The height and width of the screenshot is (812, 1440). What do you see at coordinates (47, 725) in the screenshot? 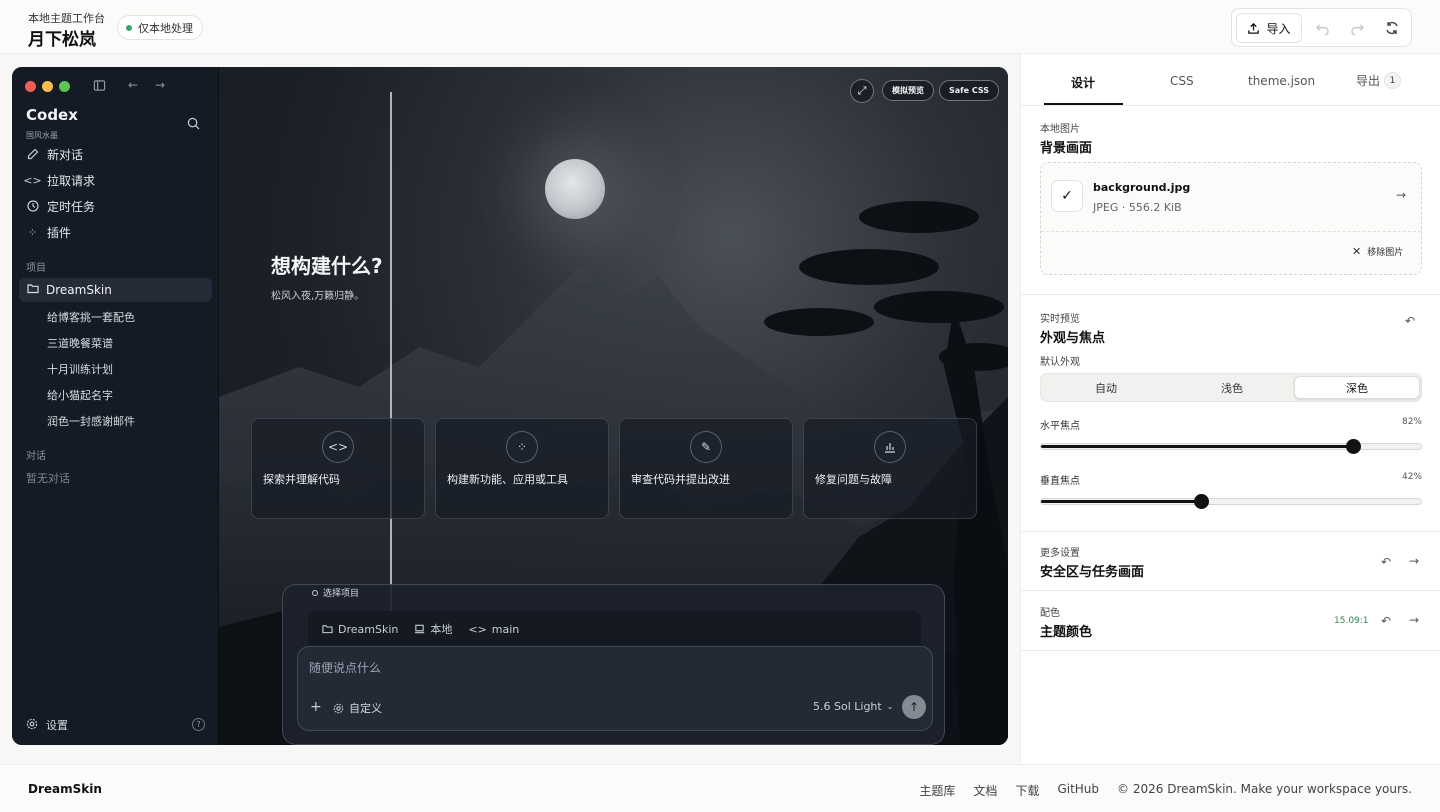
I see `settings-button: 设置` at bounding box center [47, 725].